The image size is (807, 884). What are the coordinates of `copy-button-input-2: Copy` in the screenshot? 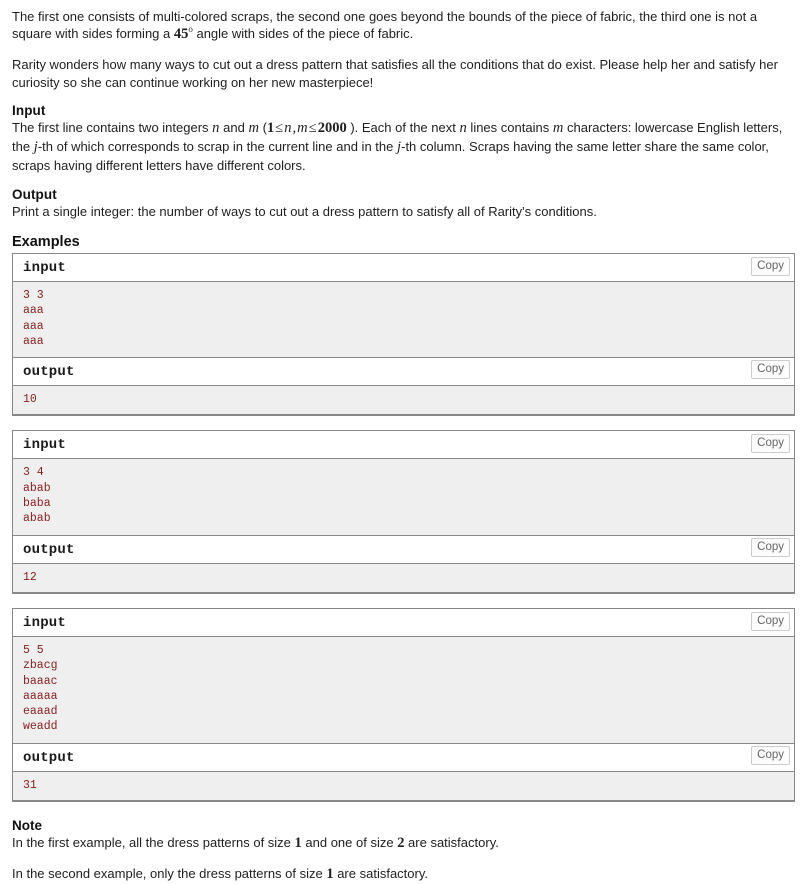 It's located at (770, 444).